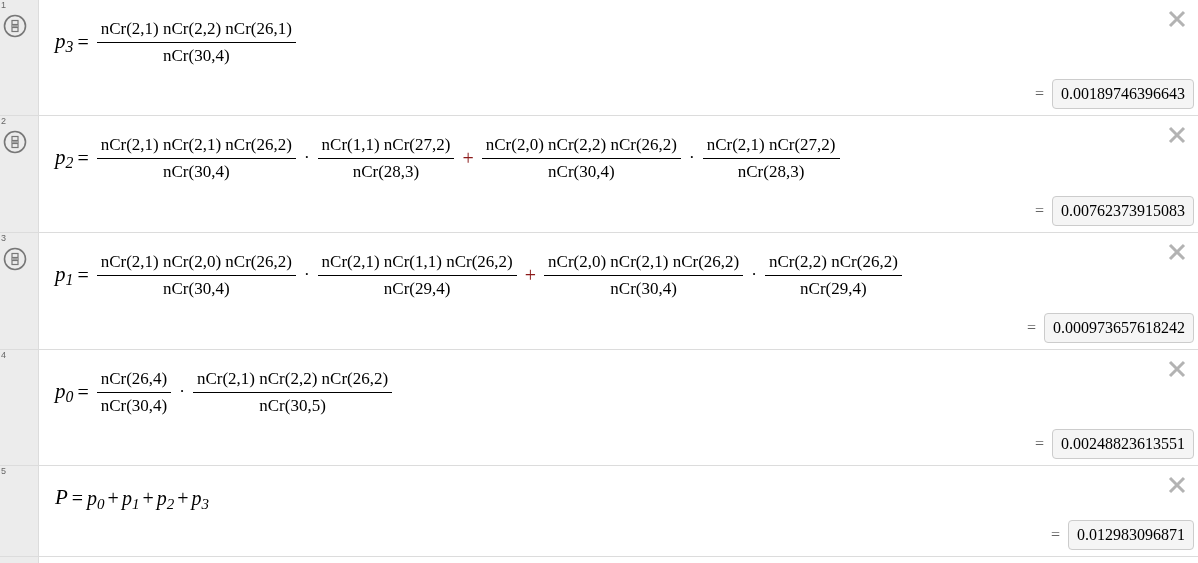  I want to click on numerator: nCr(2,0) nCr(2,2) nCr(26,2), so click(581, 145).